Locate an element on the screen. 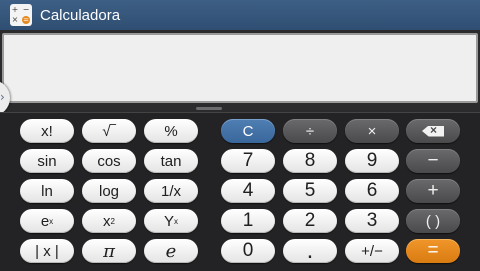 Image resolution: width=480 pixels, height=271 pixels. chevron-right-icon: › is located at coordinates (2, 97).